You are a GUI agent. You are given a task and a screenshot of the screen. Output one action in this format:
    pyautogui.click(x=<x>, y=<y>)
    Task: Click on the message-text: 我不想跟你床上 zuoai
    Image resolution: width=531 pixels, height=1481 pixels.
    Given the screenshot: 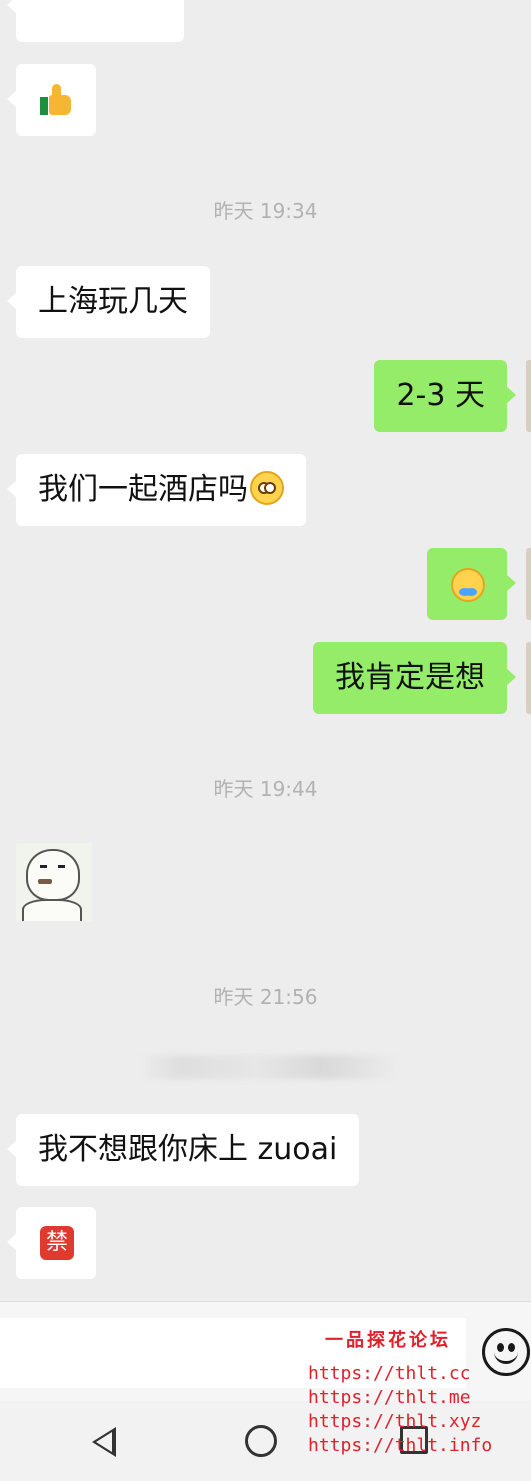 What is the action you would take?
    pyautogui.click(x=188, y=1149)
    